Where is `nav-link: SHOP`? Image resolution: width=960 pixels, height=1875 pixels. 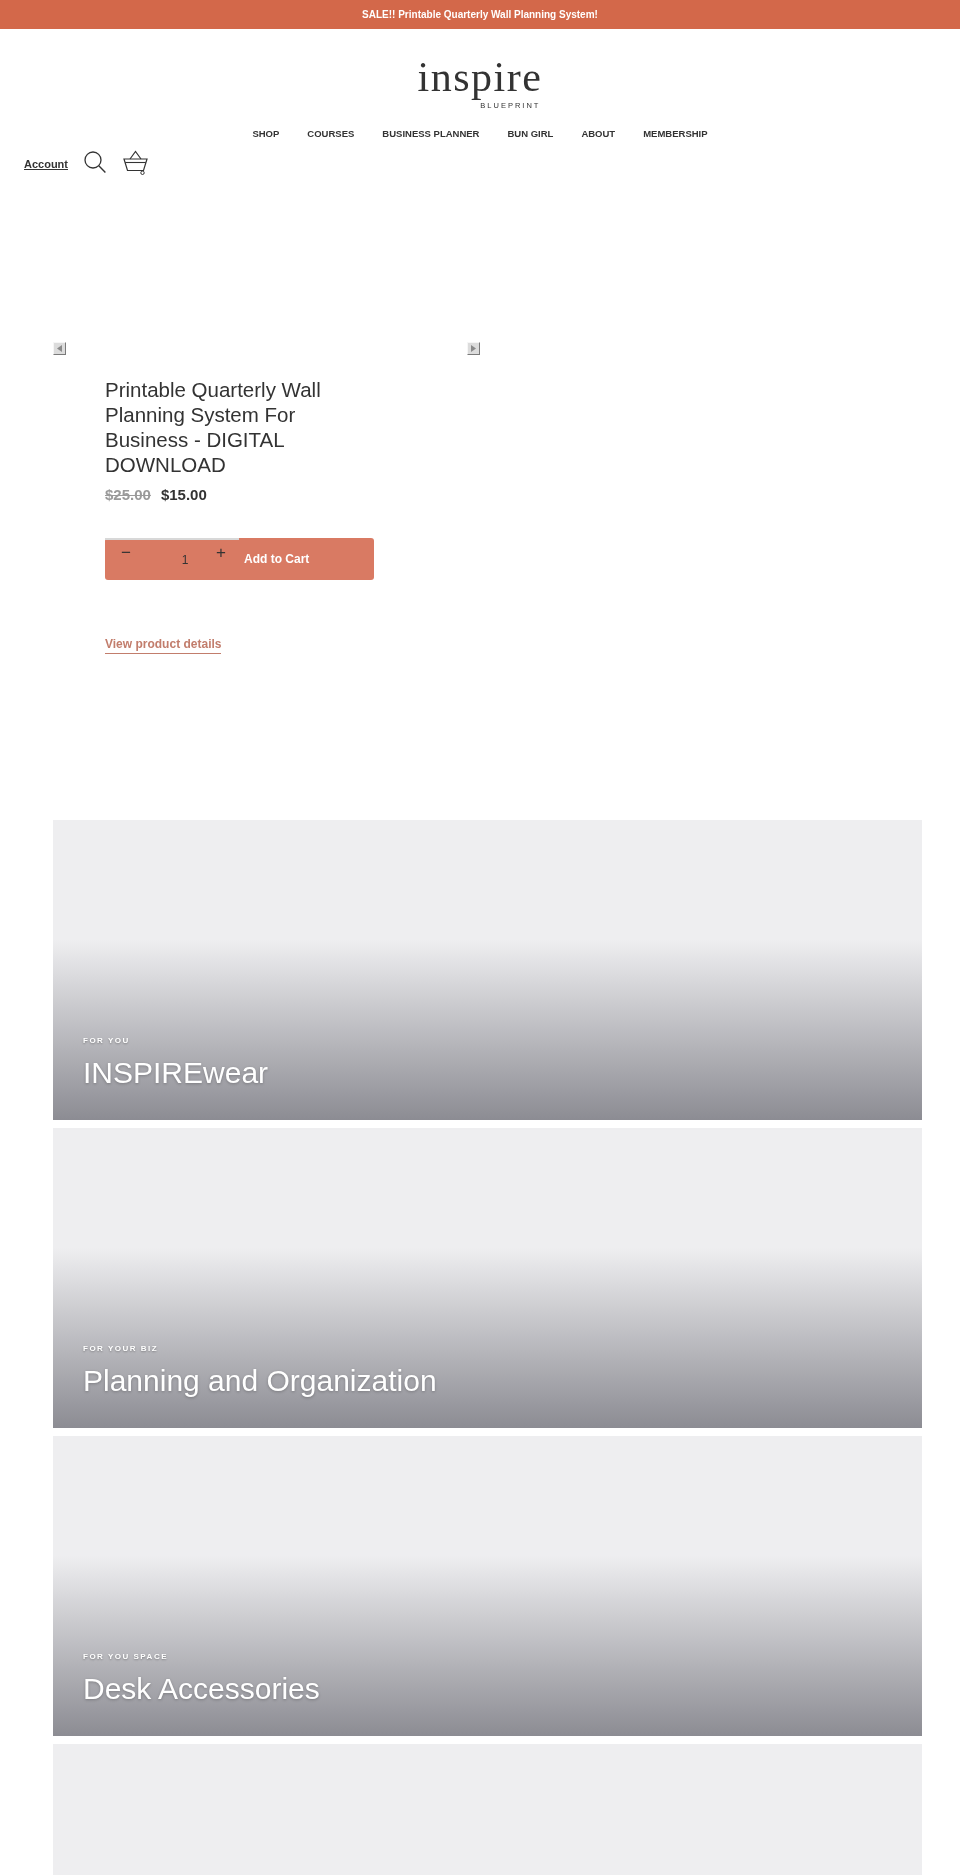
nav-link: SHOP is located at coordinates (266, 134).